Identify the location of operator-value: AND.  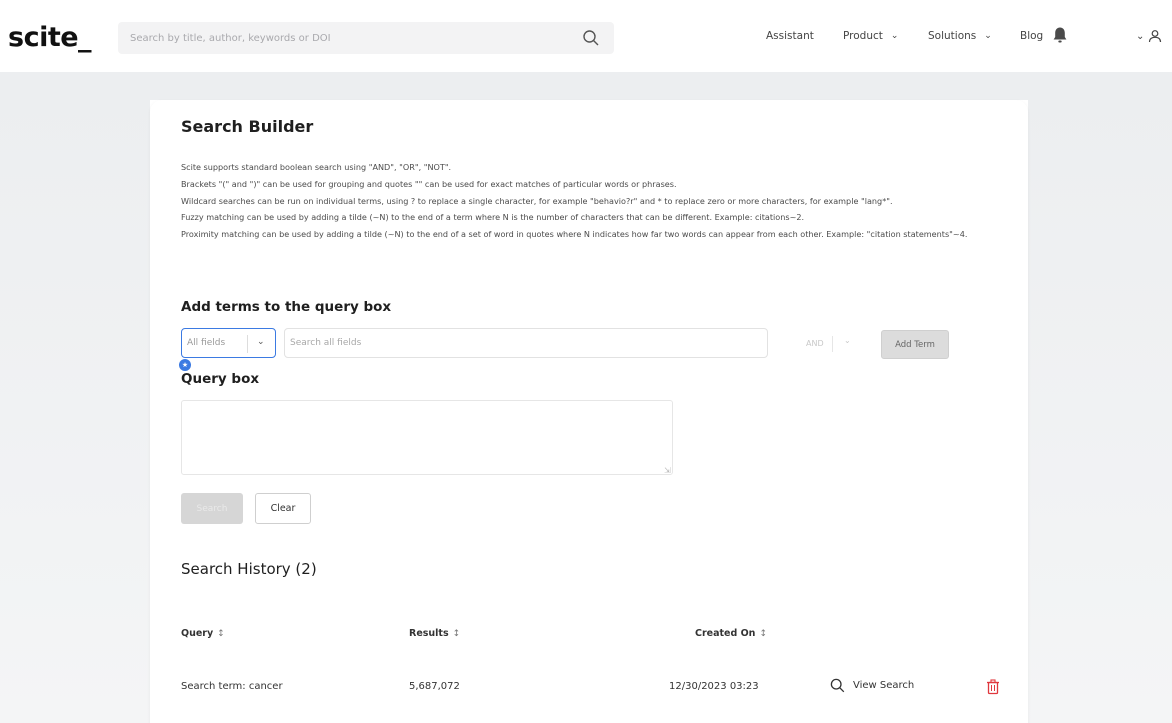
(815, 343).